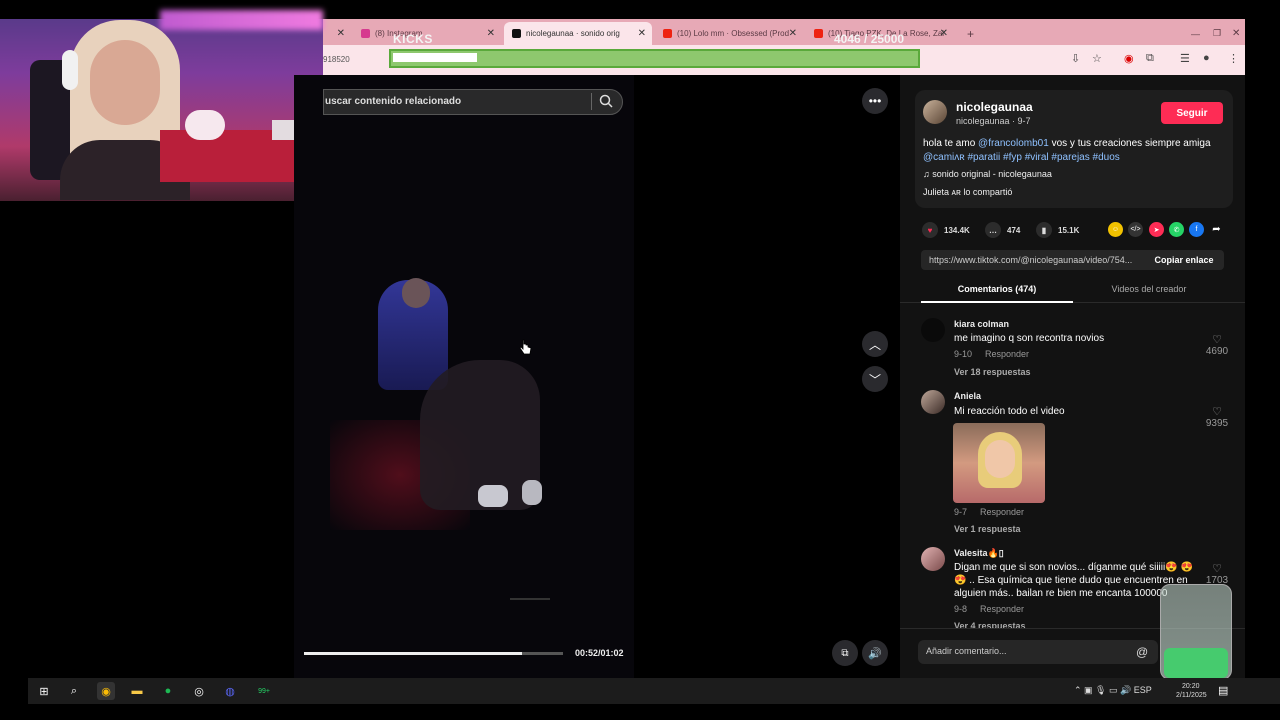  I want to click on dancer-male-head, so click(416, 293).